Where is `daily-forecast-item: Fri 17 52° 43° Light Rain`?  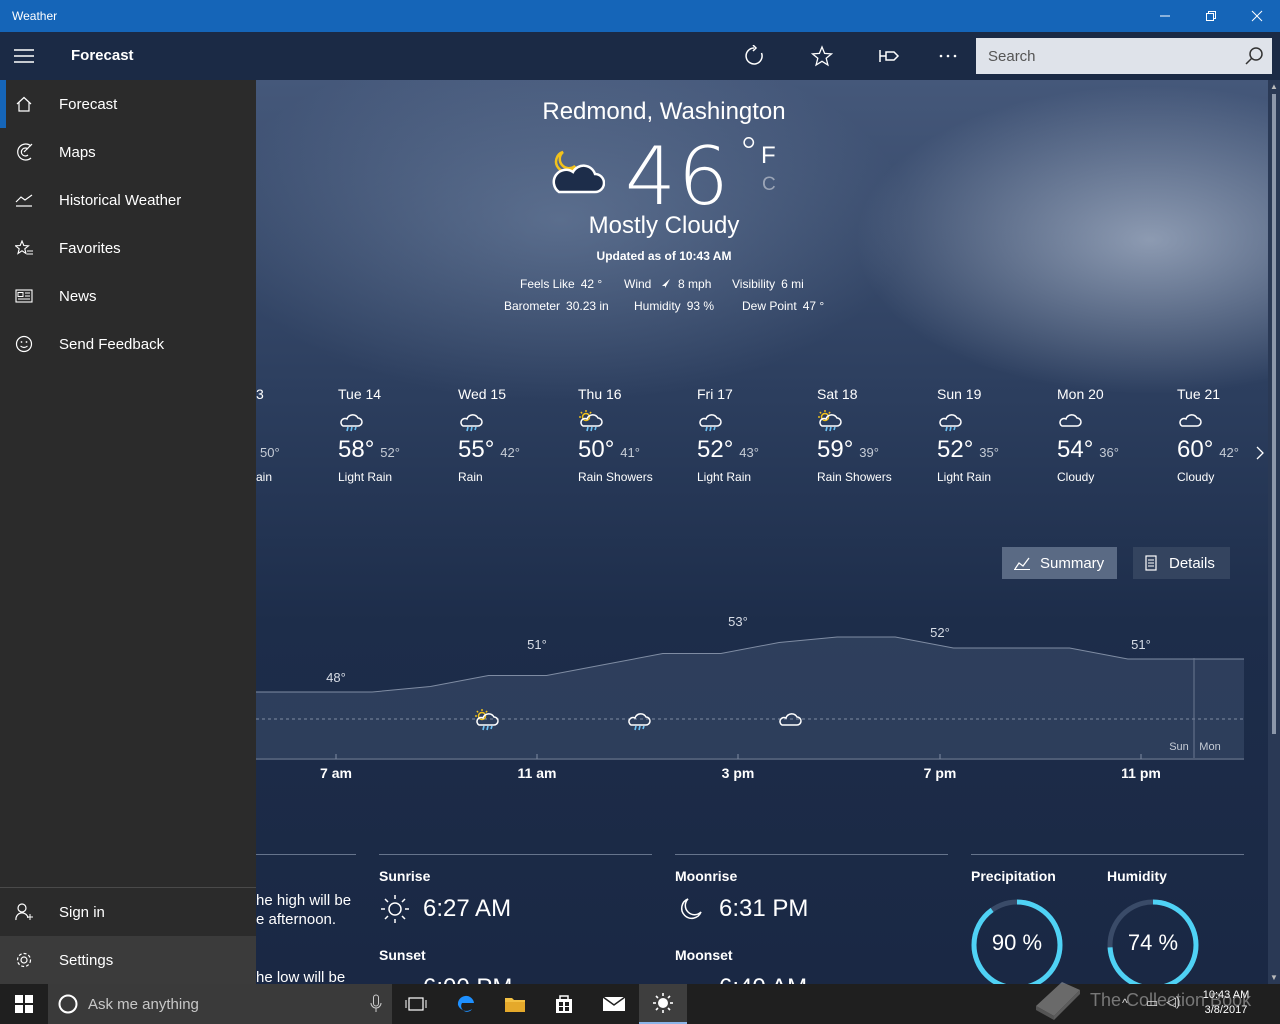 daily-forecast-item: Fri 17 52° 43° Light Rain is located at coordinates (757, 435).